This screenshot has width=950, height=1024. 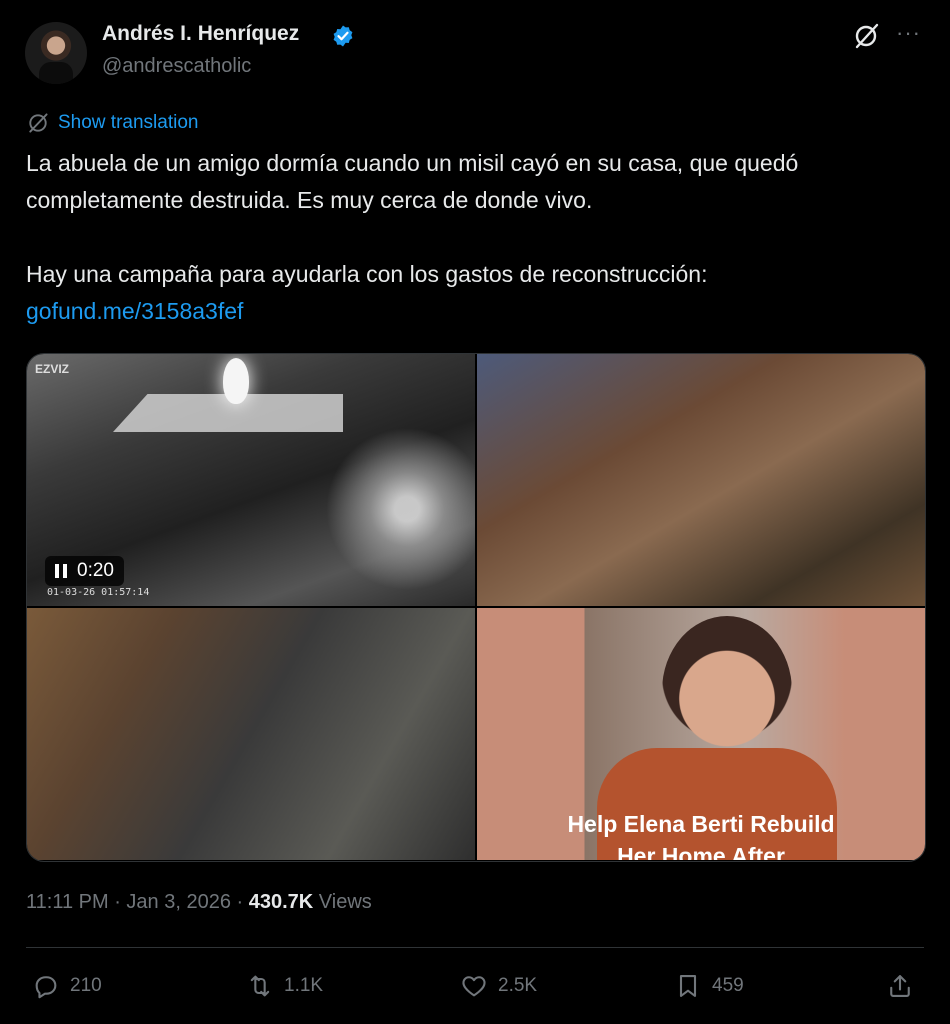 What do you see at coordinates (866, 36) in the screenshot?
I see `grok-icon` at bounding box center [866, 36].